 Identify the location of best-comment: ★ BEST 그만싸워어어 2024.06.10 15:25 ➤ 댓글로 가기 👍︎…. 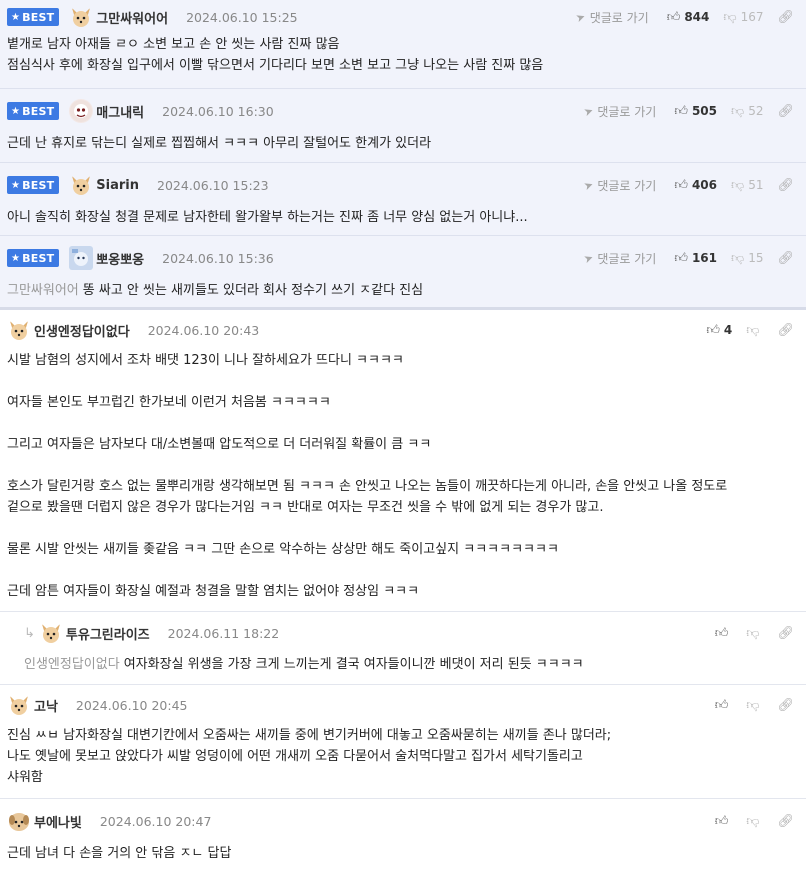
(403, 44).